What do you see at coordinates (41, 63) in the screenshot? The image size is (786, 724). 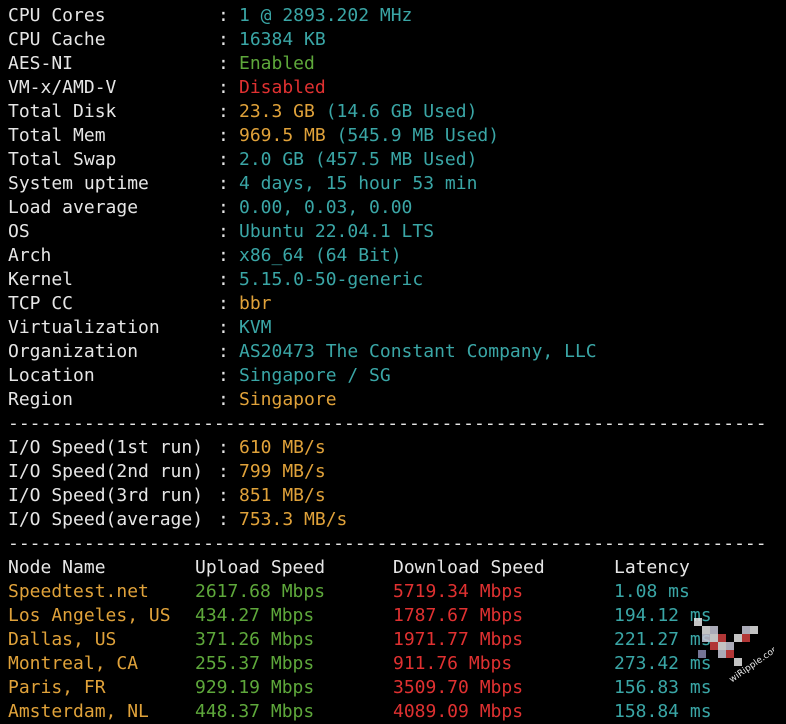 I see `sysinfo-label: AES-NI` at bounding box center [41, 63].